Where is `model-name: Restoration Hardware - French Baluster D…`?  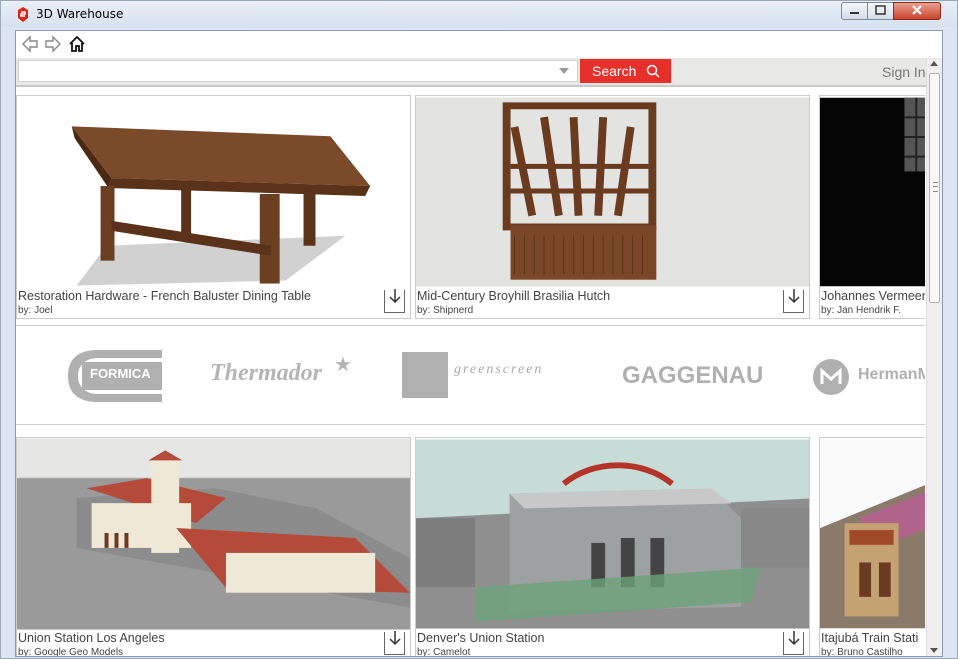 model-name: Restoration Hardware - French Baluster D… is located at coordinates (164, 296).